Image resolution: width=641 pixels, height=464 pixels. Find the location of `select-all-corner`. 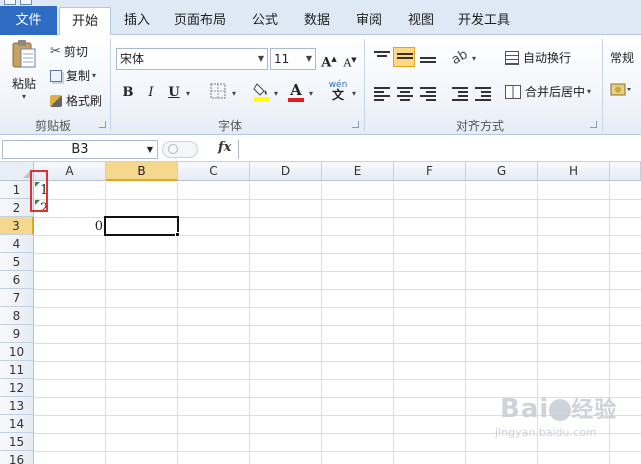

select-all-corner is located at coordinates (17, 171).